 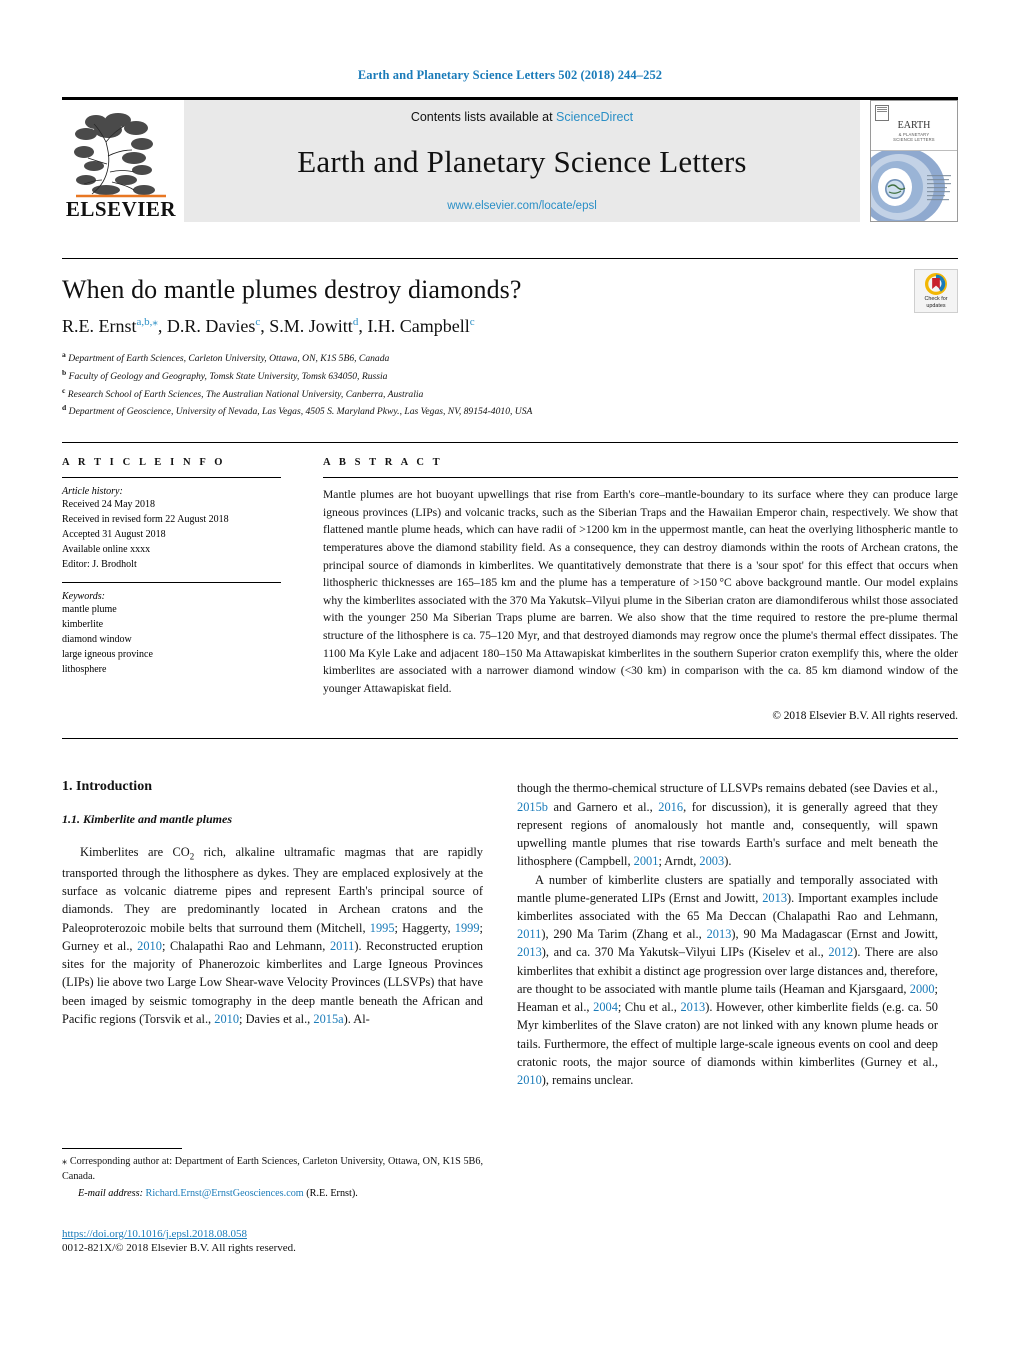 I want to click on text-run: ; Haggerty,, so click(x=424, y=927).